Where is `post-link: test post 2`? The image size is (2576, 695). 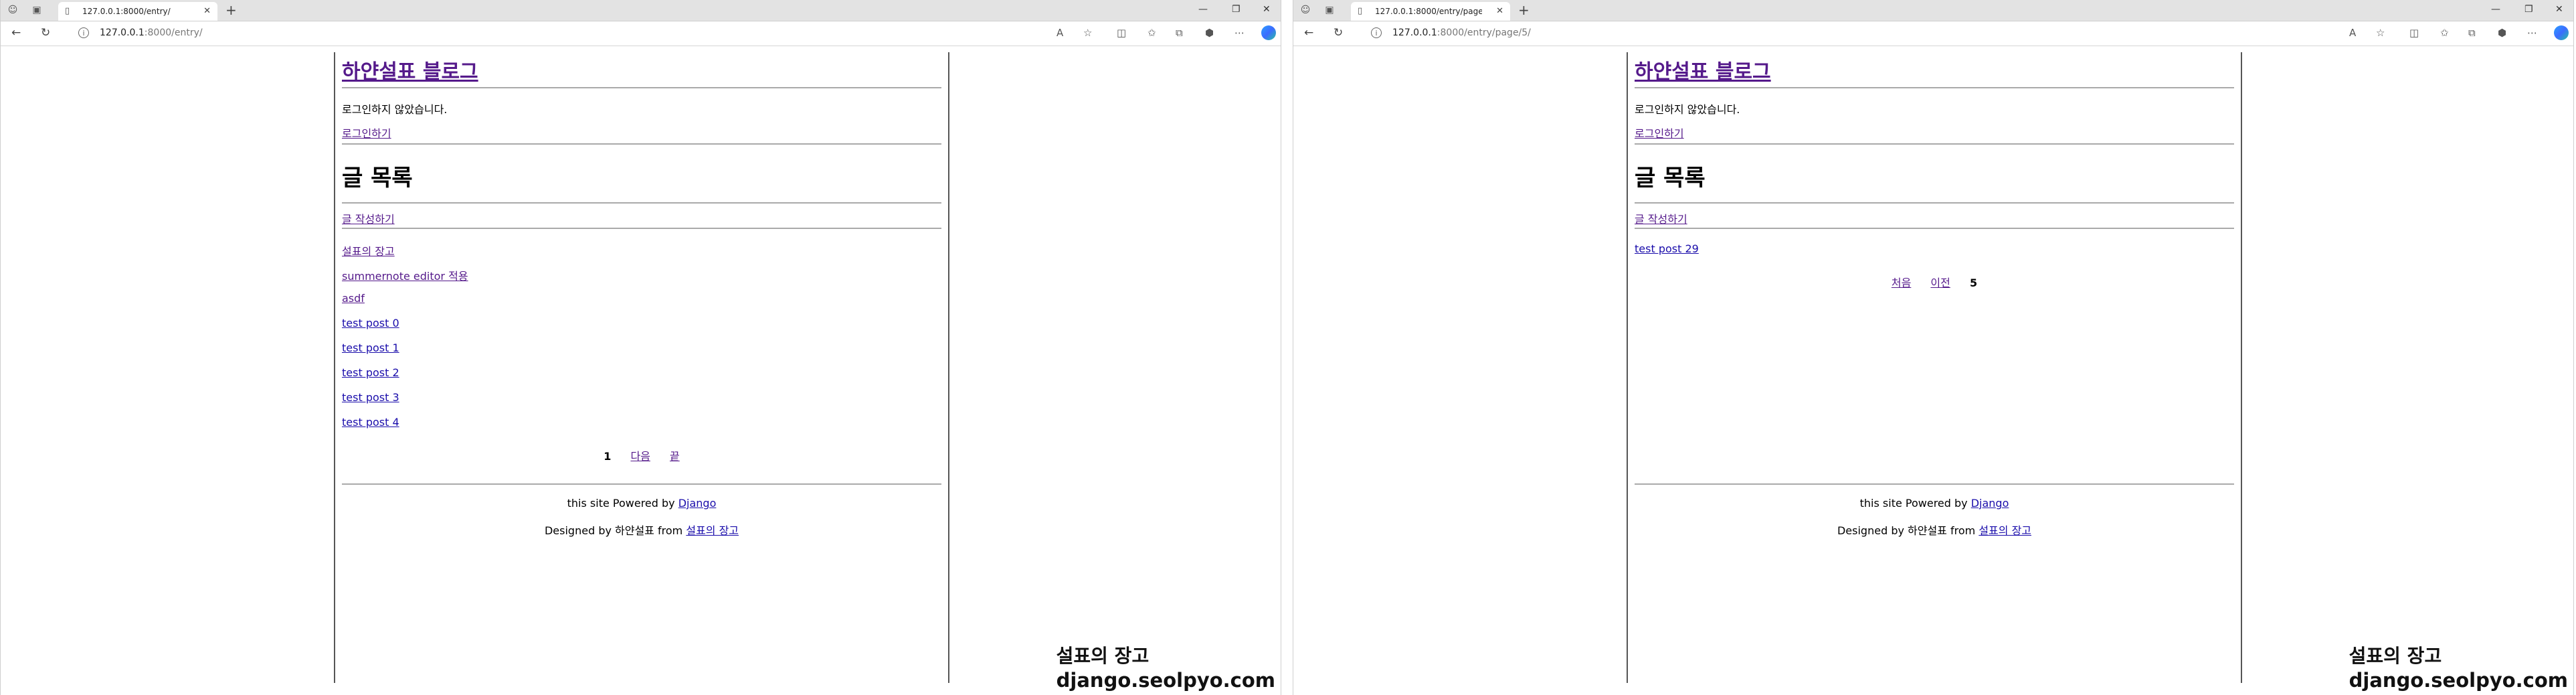 post-link: test post 2 is located at coordinates (370, 372).